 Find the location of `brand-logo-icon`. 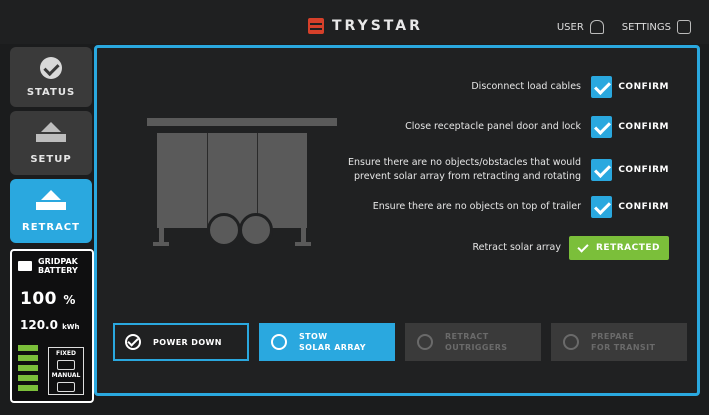

brand-logo-icon is located at coordinates (316, 26).